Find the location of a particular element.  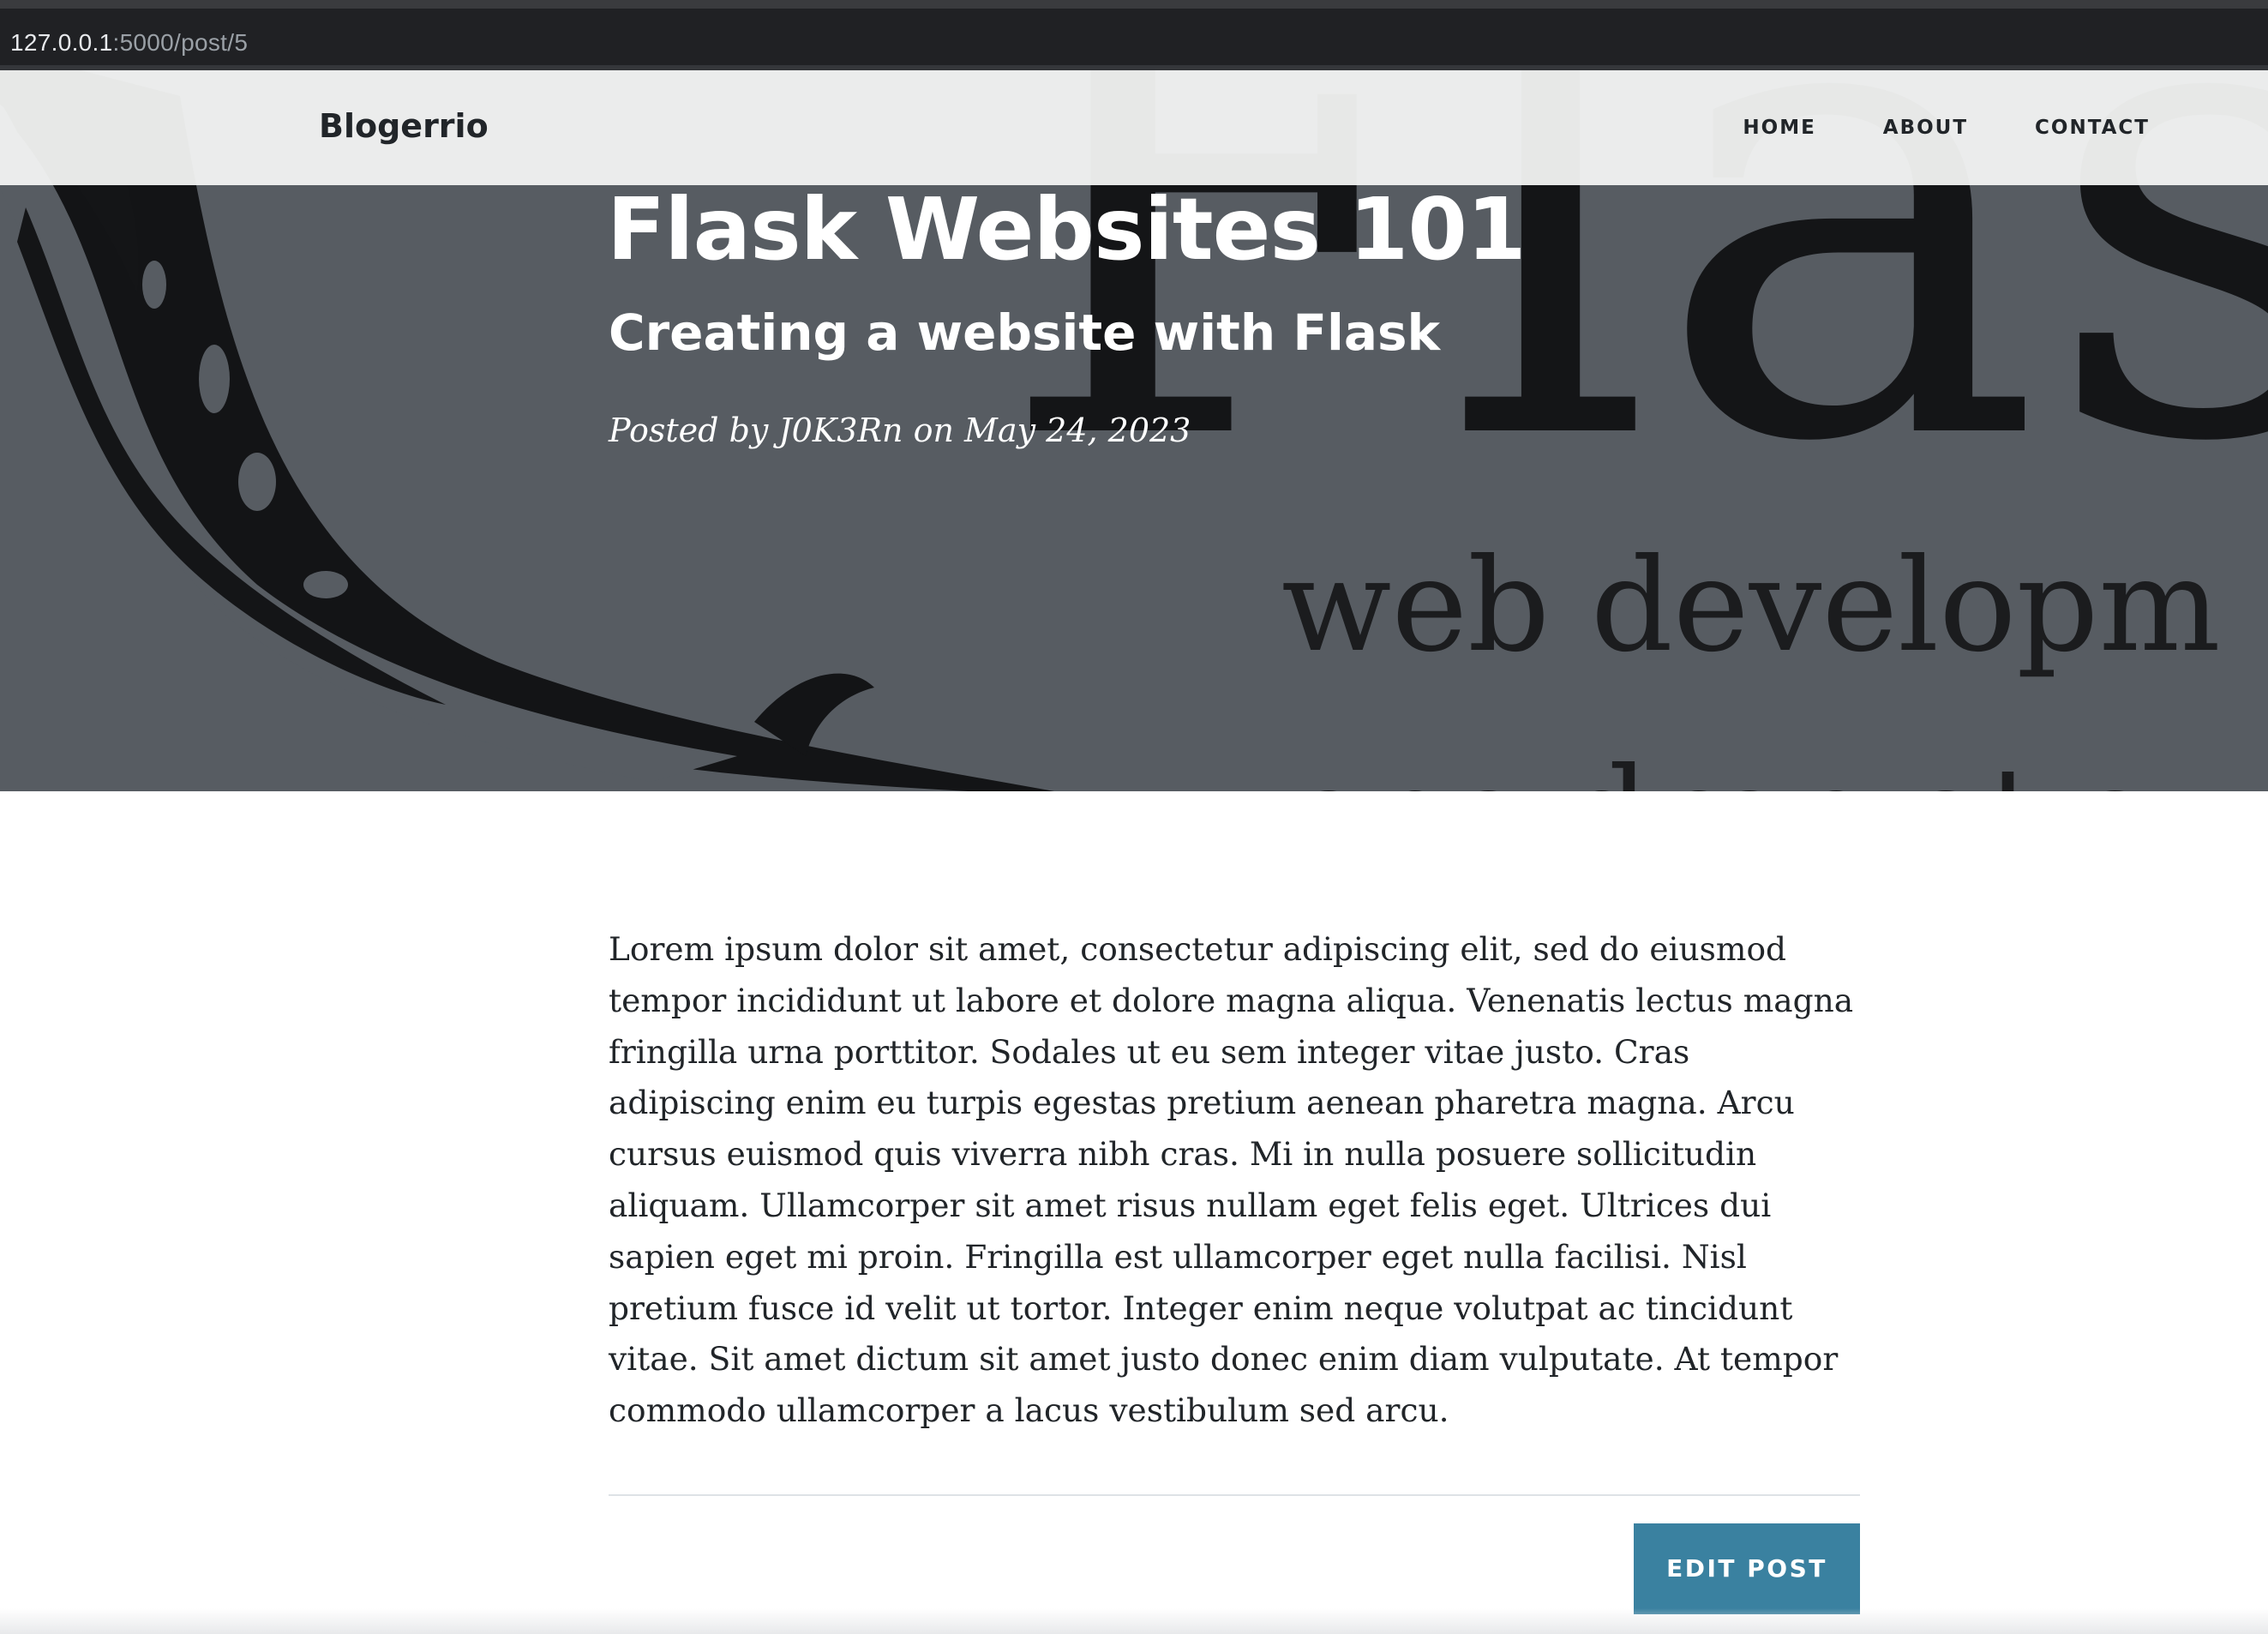

post-subtitle: Creating a website with Flask is located at coordinates (1025, 333).